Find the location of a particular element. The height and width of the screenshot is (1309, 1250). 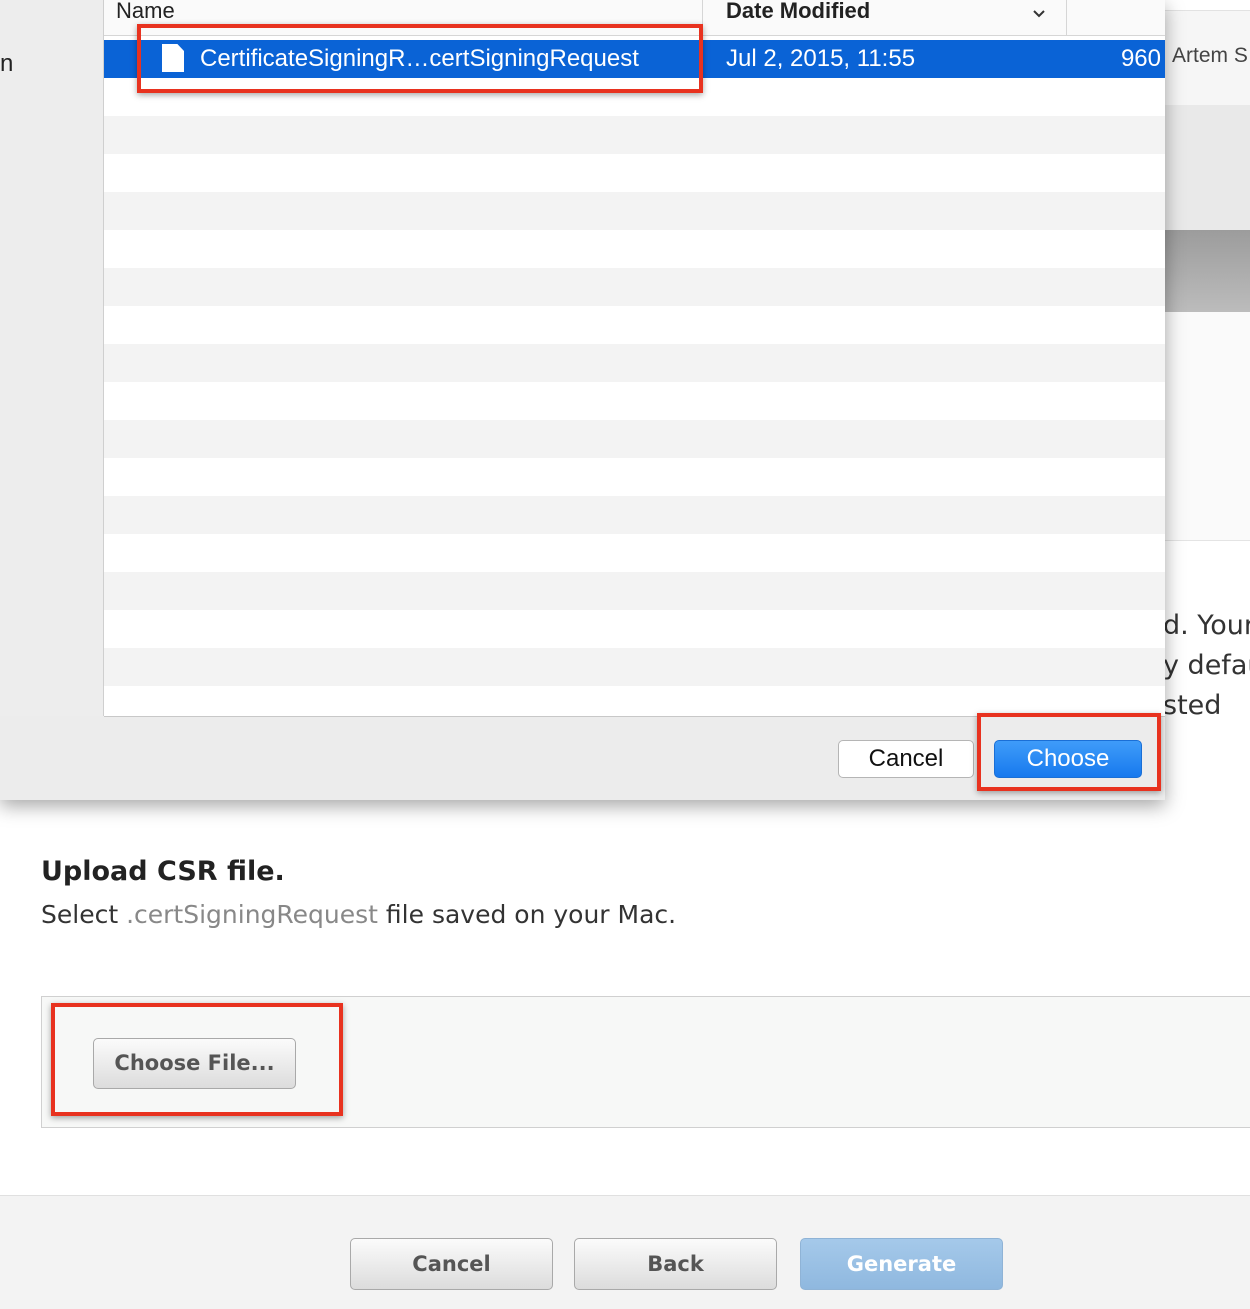

dialog-sidebar: n is located at coordinates (52, 358).